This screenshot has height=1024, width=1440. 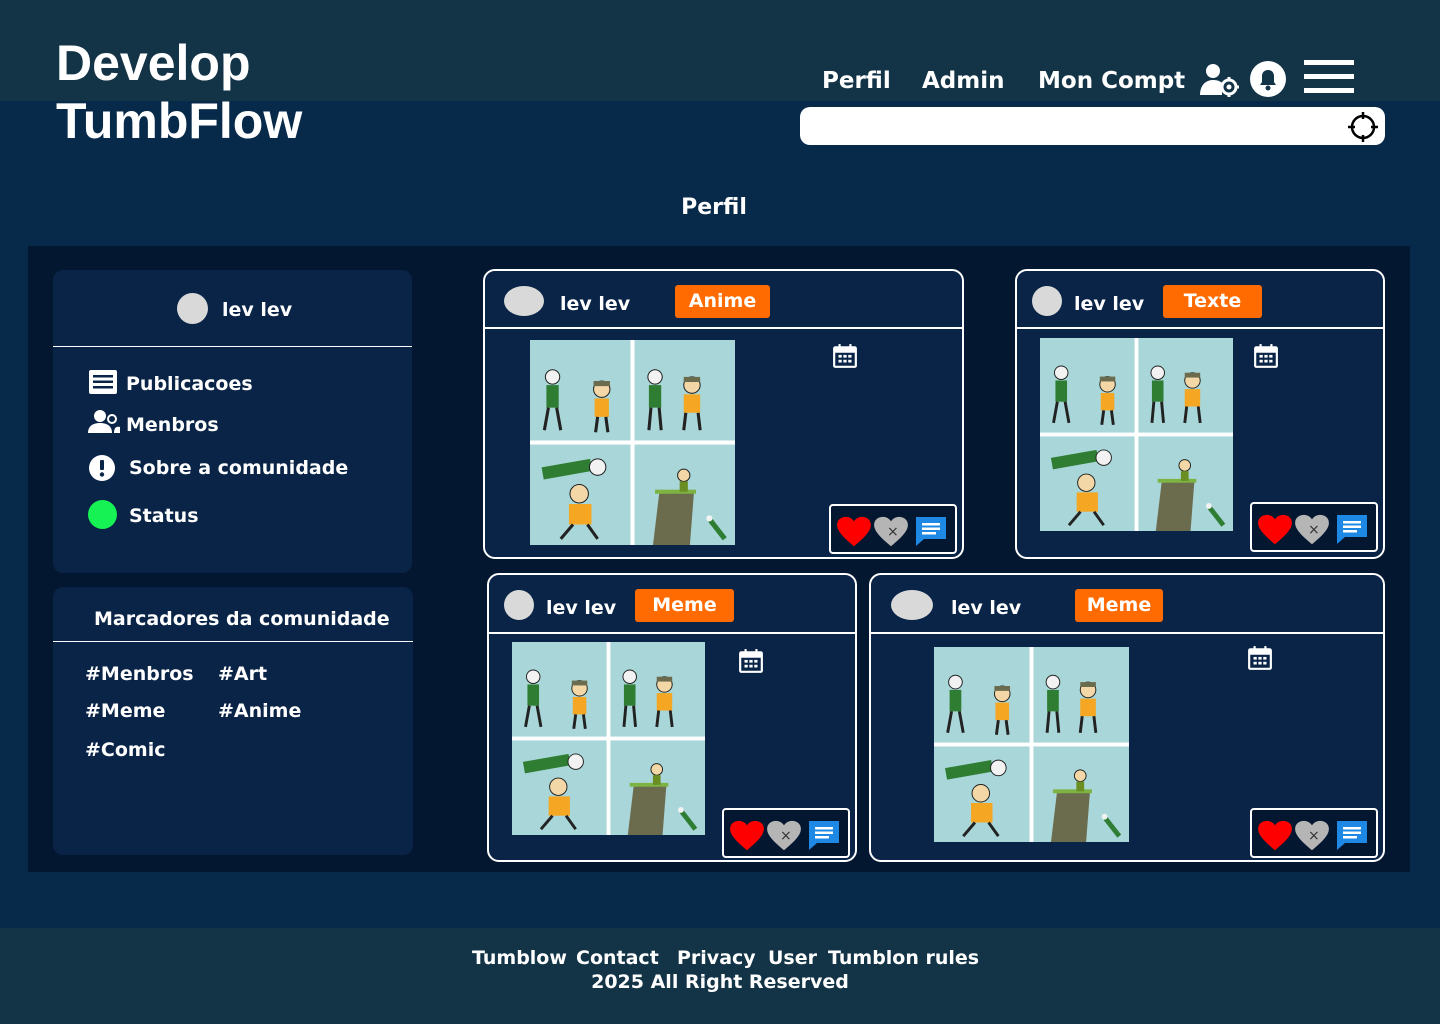 What do you see at coordinates (125, 711) in the screenshot?
I see `tag-meme: #Meme` at bounding box center [125, 711].